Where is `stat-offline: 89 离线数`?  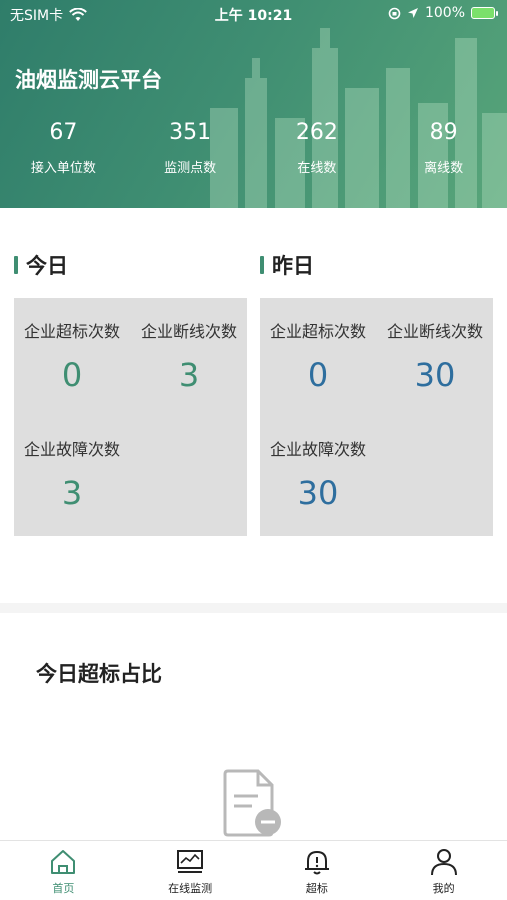
stat-offline: 89 离线数 is located at coordinates (443, 148).